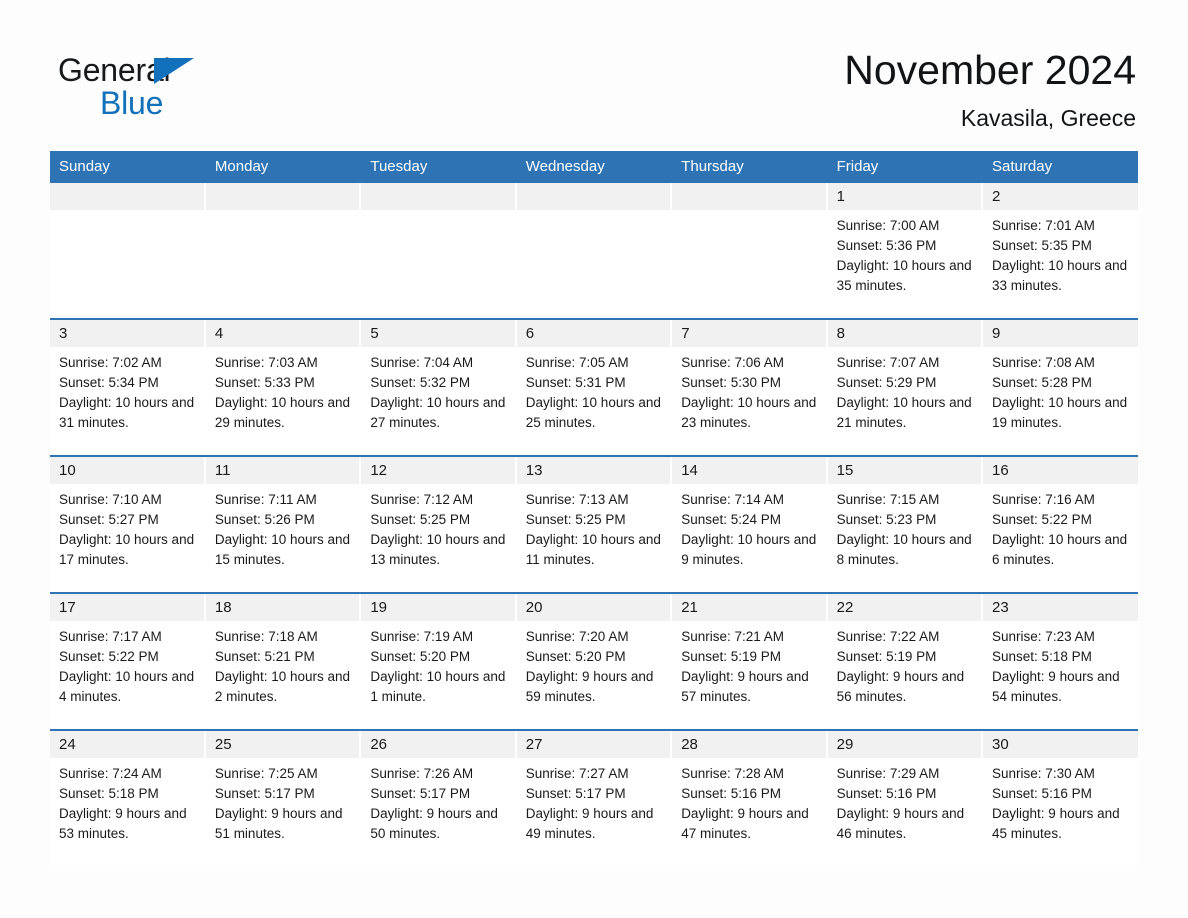  What do you see at coordinates (282, 550) in the screenshot?
I see `daylight-text: Daylight: 10 hours and 15 minutes.` at bounding box center [282, 550].